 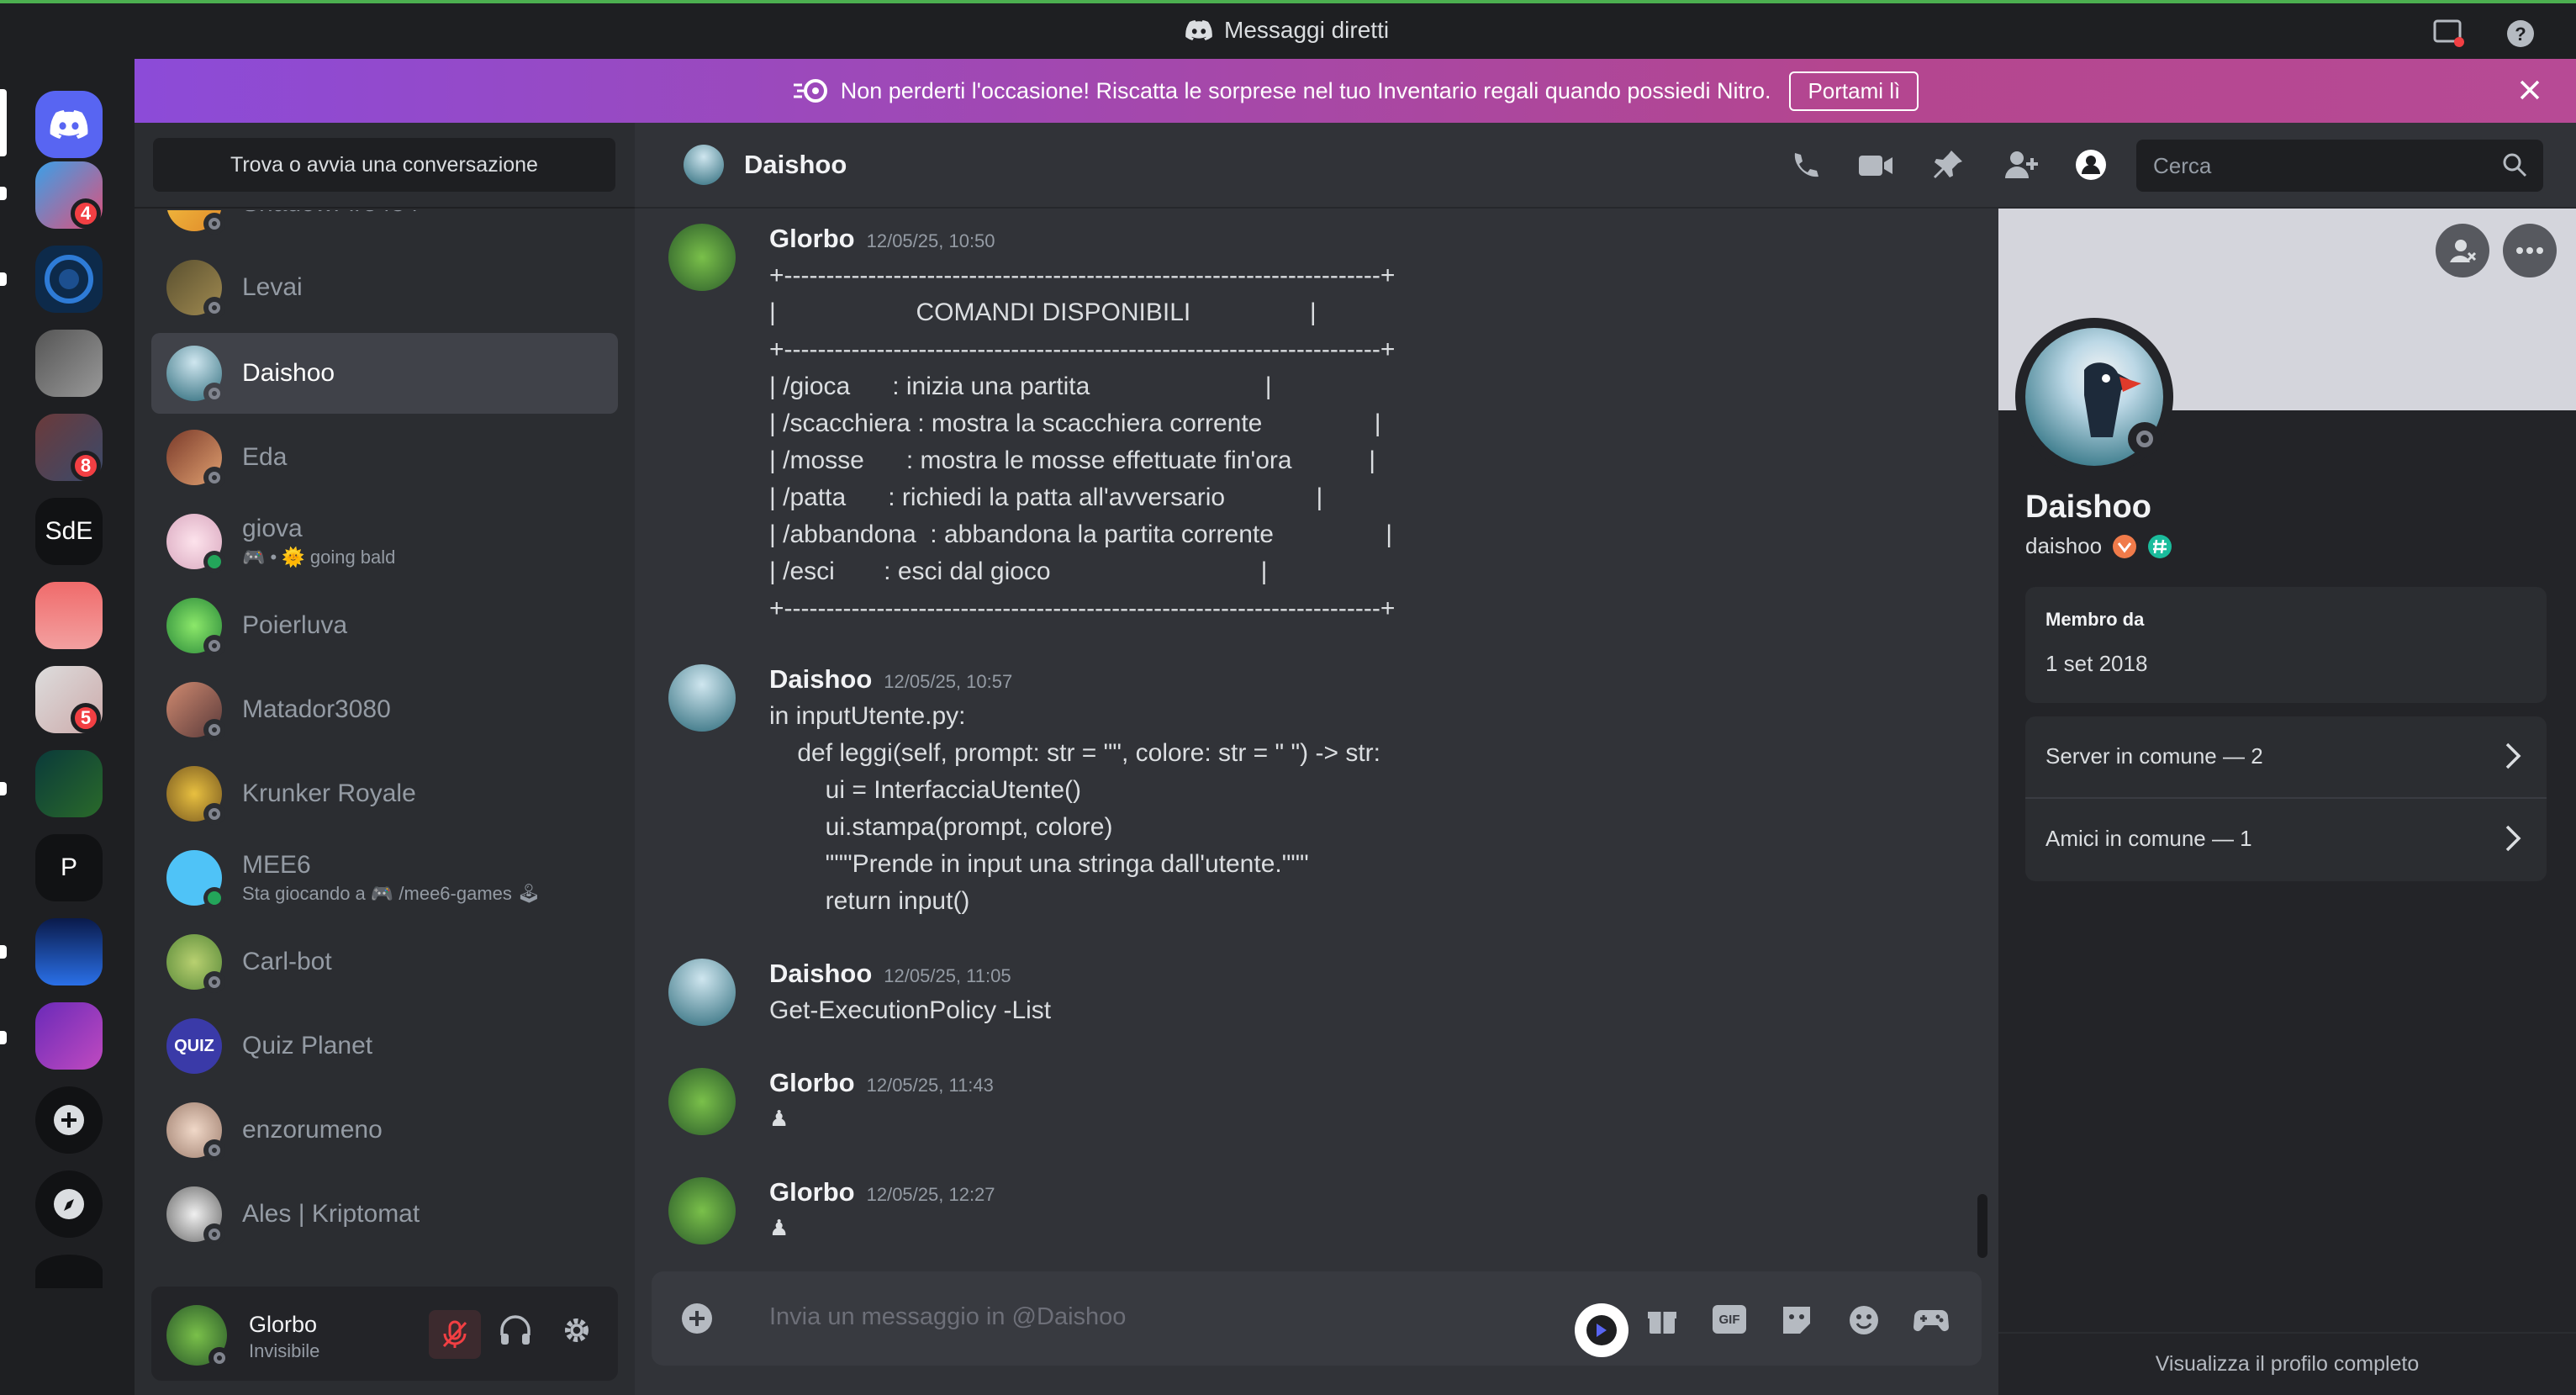 What do you see at coordinates (1854, 91) in the screenshot?
I see `banner-cta-button: Portami lì` at bounding box center [1854, 91].